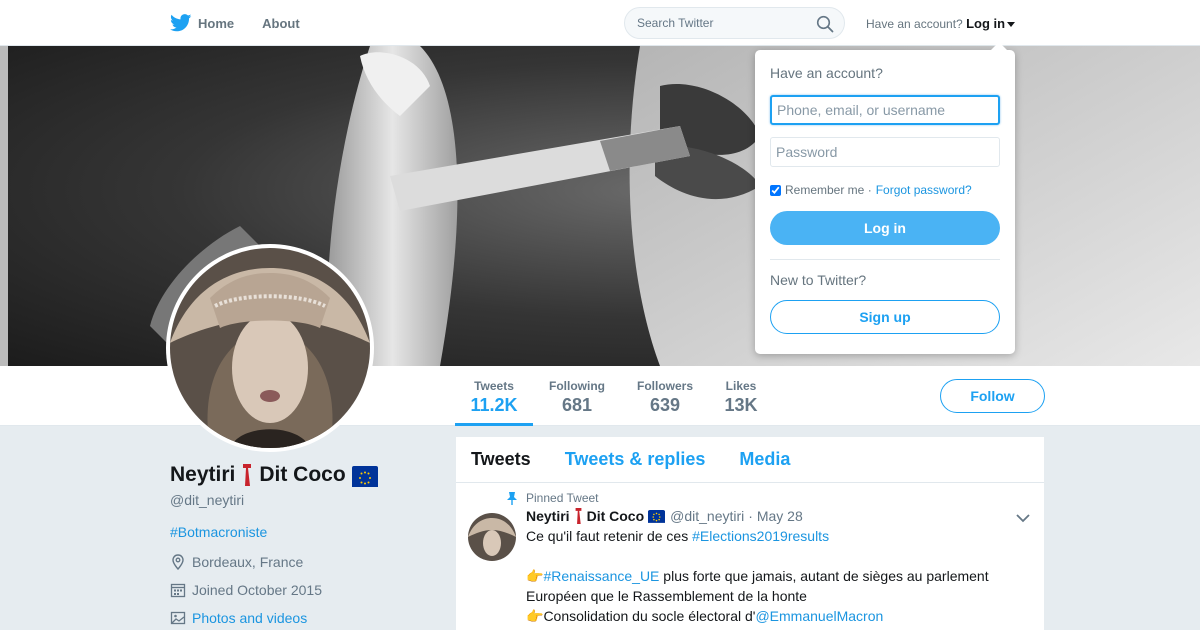  I want to click on nav-home-label: Home, so click(216, 23).